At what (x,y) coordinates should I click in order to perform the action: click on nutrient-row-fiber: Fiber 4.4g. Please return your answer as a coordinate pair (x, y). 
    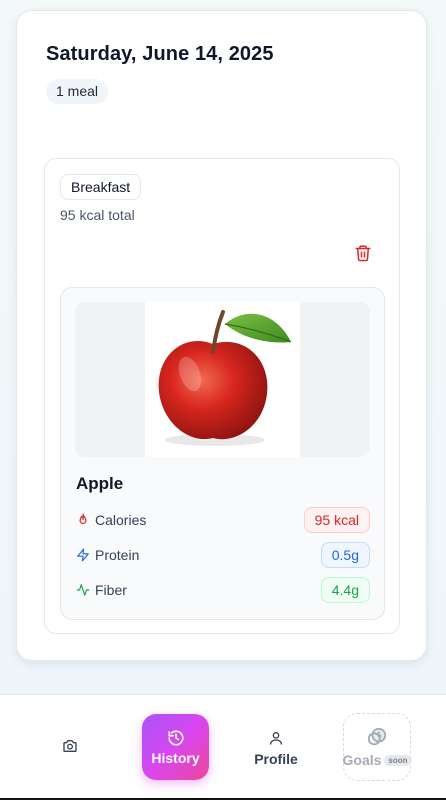
    Looking at the image, I should click on (223, 590).